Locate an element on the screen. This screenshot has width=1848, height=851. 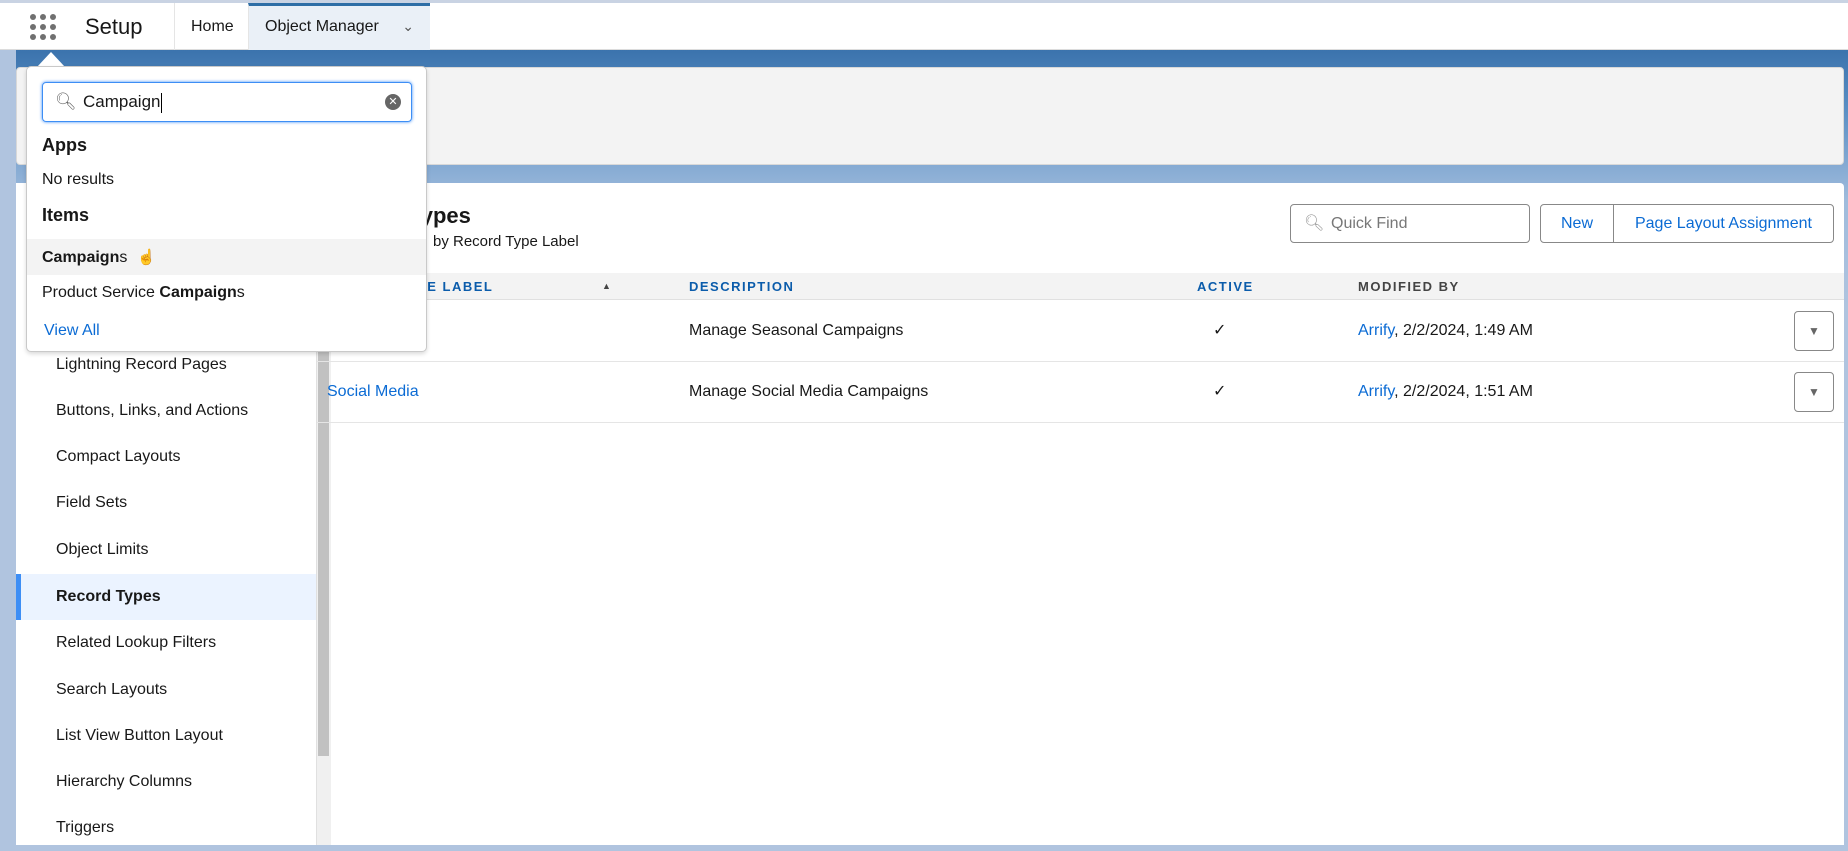
sidebar-item-hierarchy-columns: Hierarchy Columns is located at coordinates (166, 782).